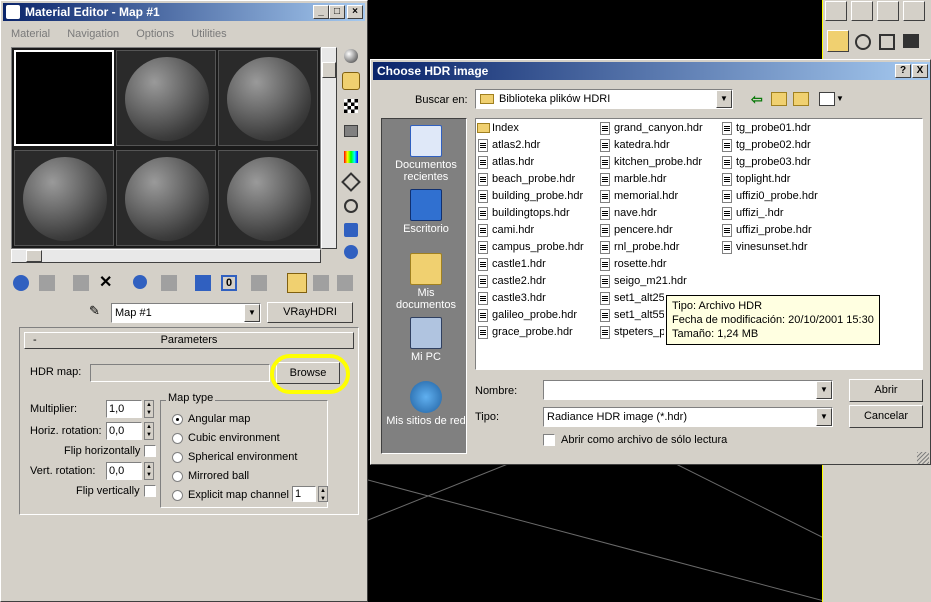 The image size is (931, 602). What do you see at coordinates (638, 196) in the screenshot?
I see `list-item: memorial.hdr` at bounding box center [638, 196].